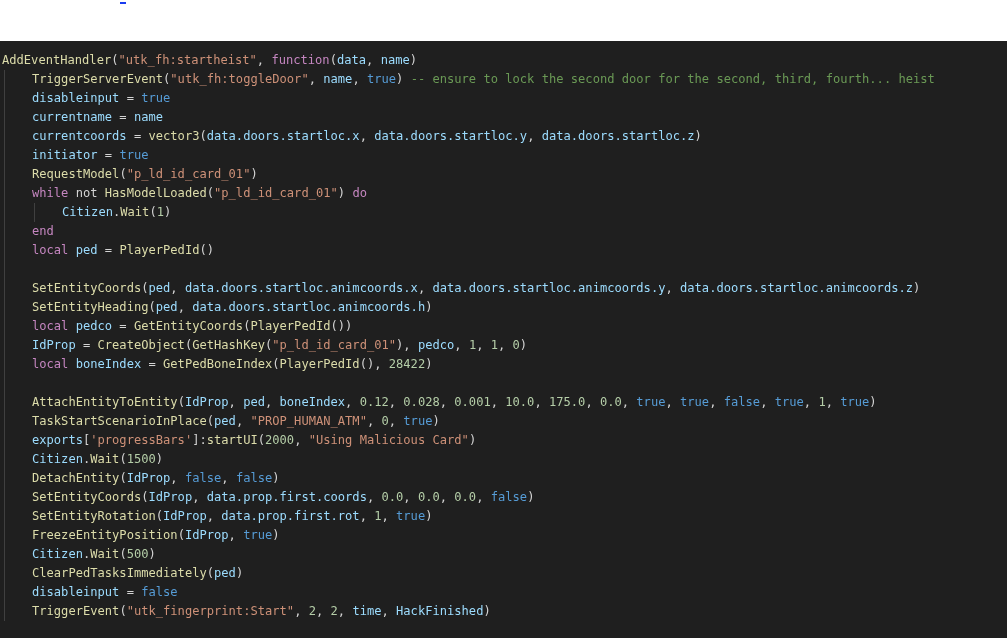 The image size is (1007, 638). What do you see at coordinates (123, 250) in the screenshot?
I see `code-line: local ped = PlayerPedId()` at bounding box center [123, 250].